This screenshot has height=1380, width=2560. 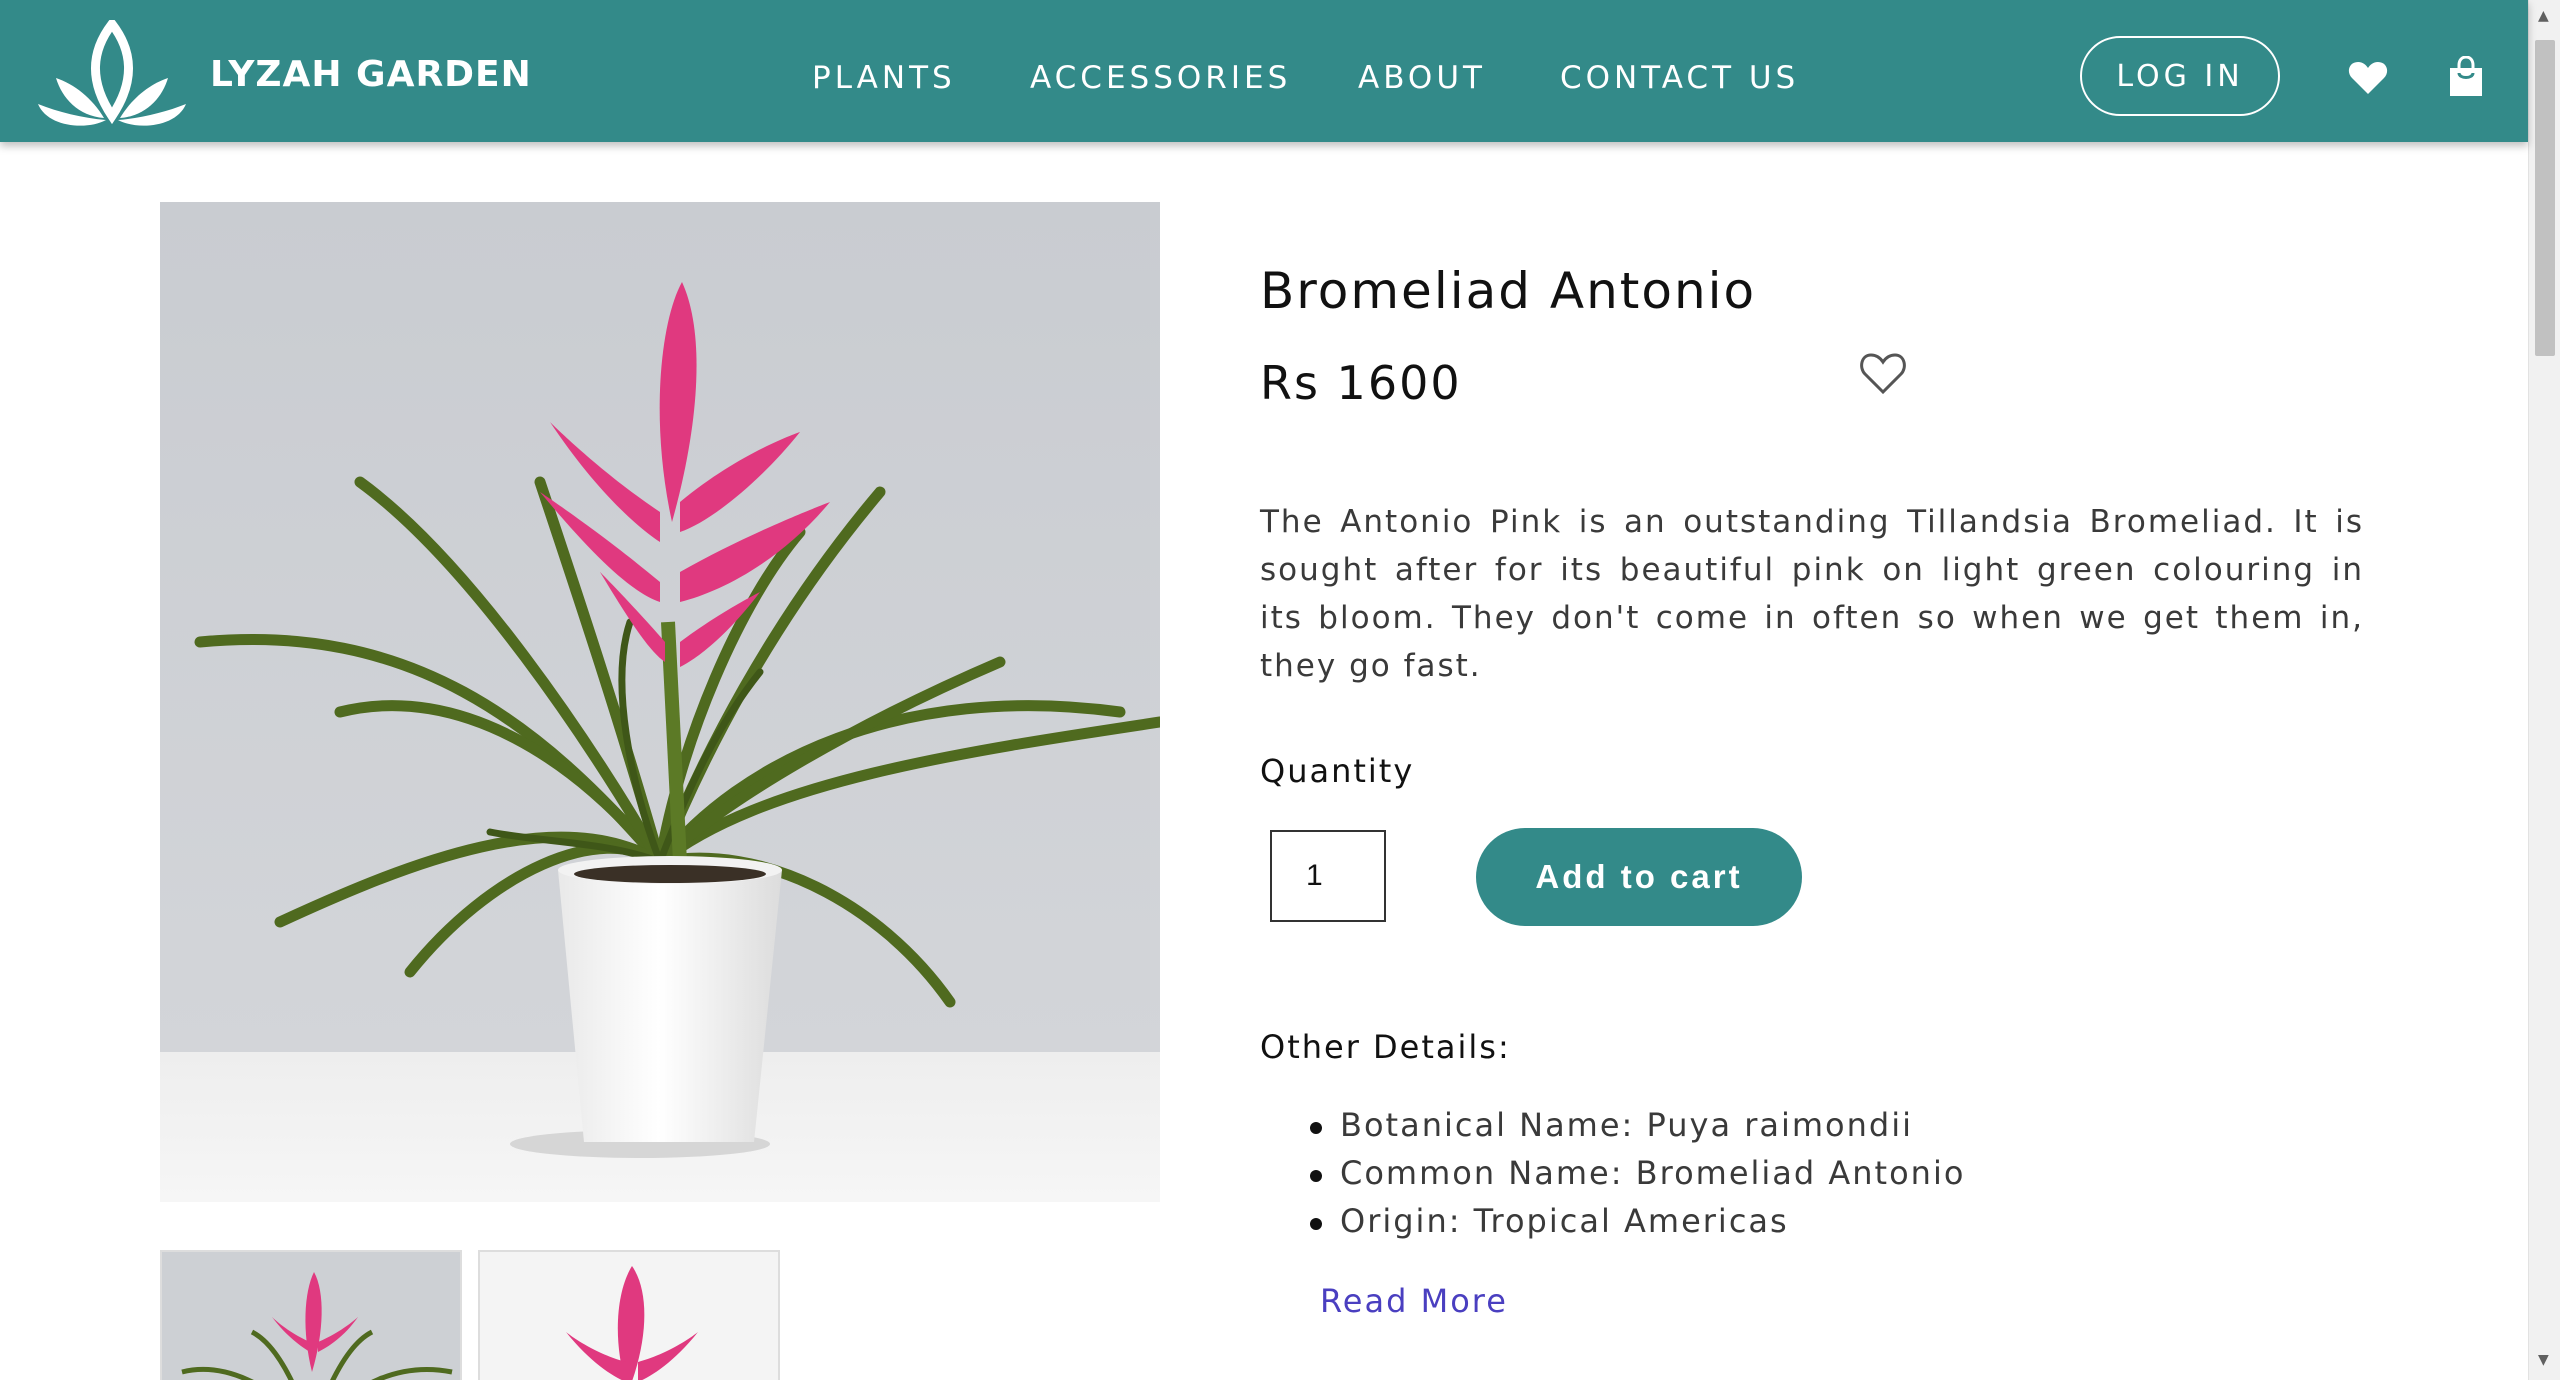 What do you see at coordinates (1361, 383) in the screenshot?
I see `product-price: Rs 1600` at bounding box center [1361, 383].